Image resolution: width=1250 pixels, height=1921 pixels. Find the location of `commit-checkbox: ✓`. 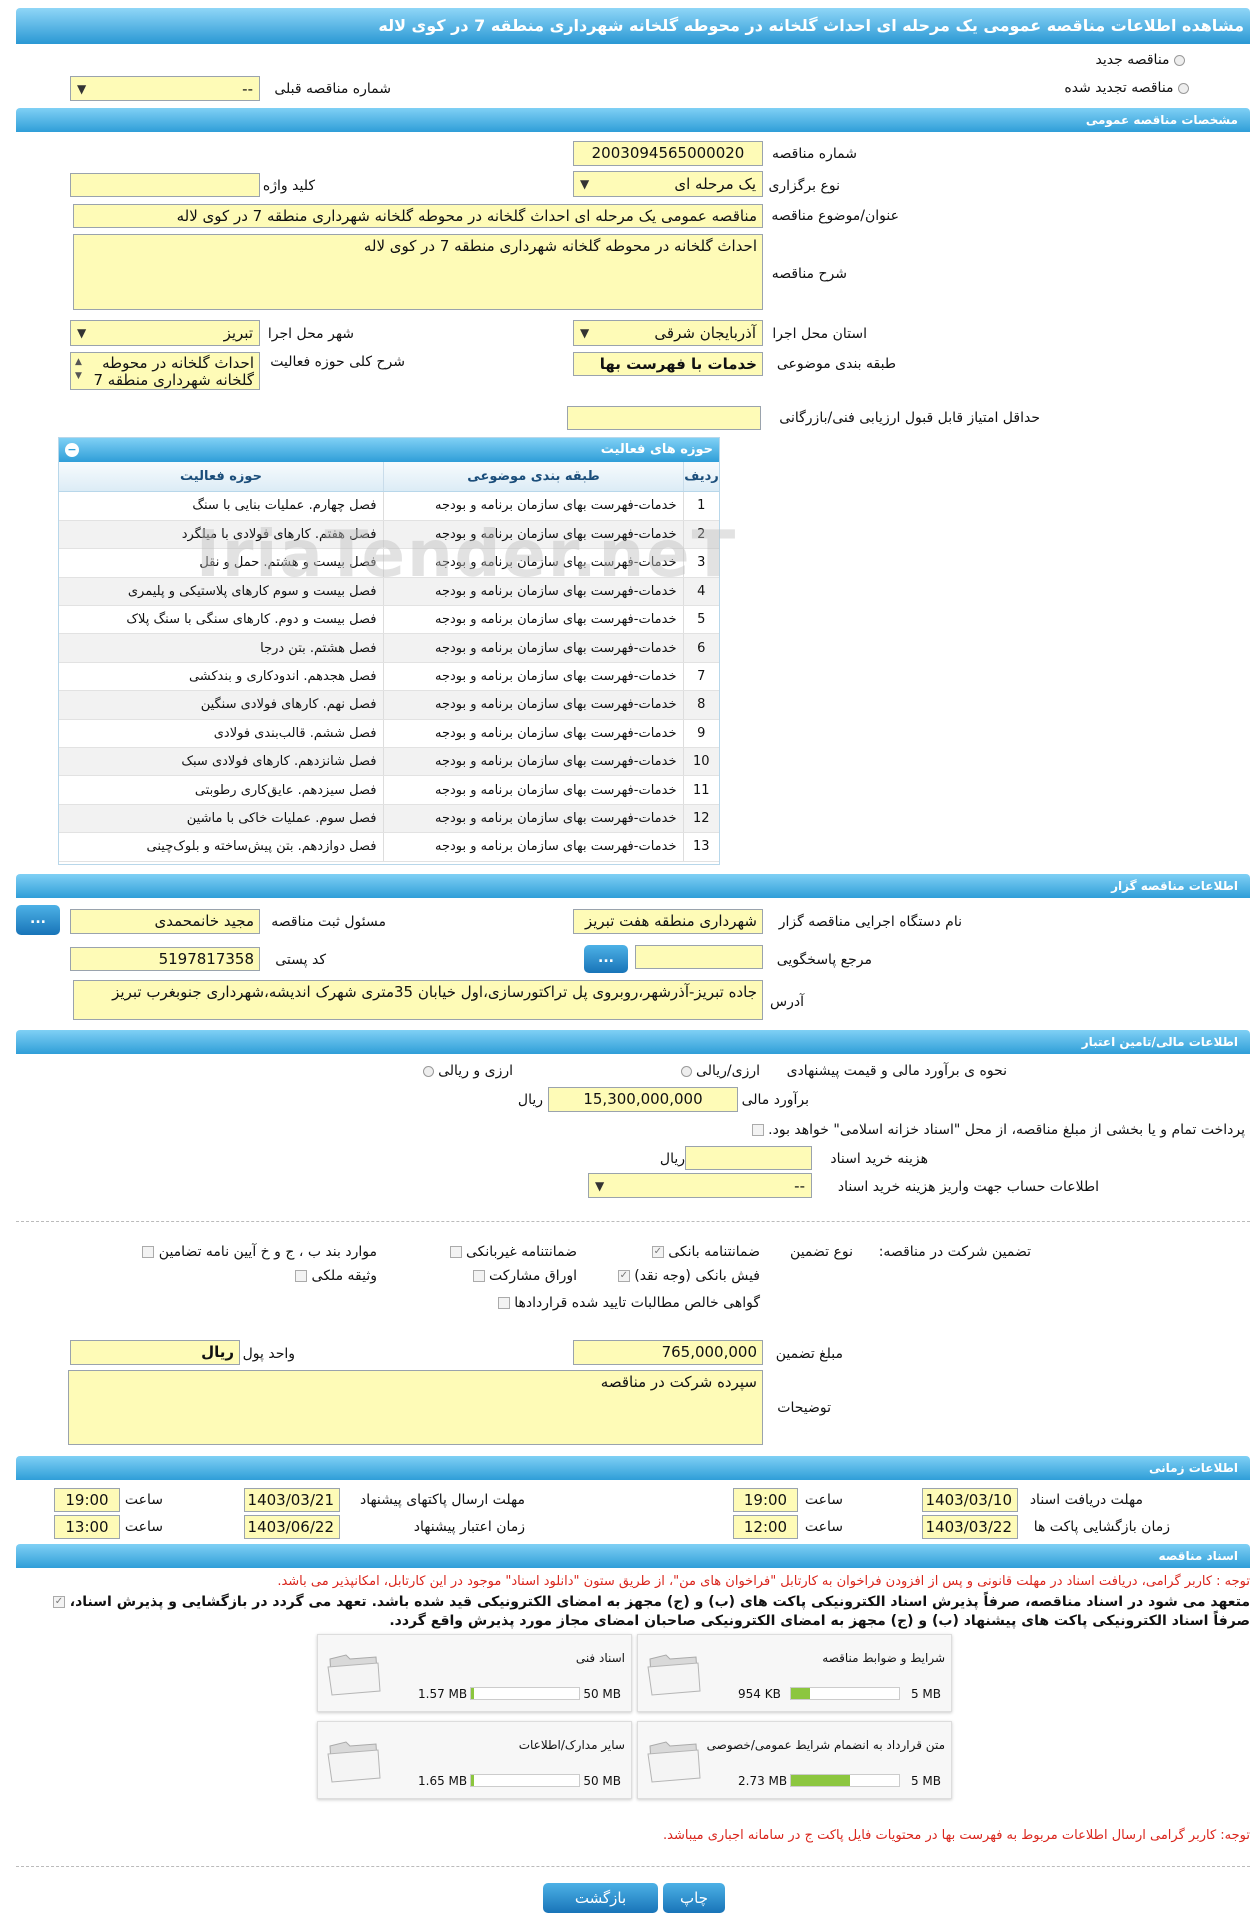

commit-checkbox: ✓ is located at coordinates (58, 1602).